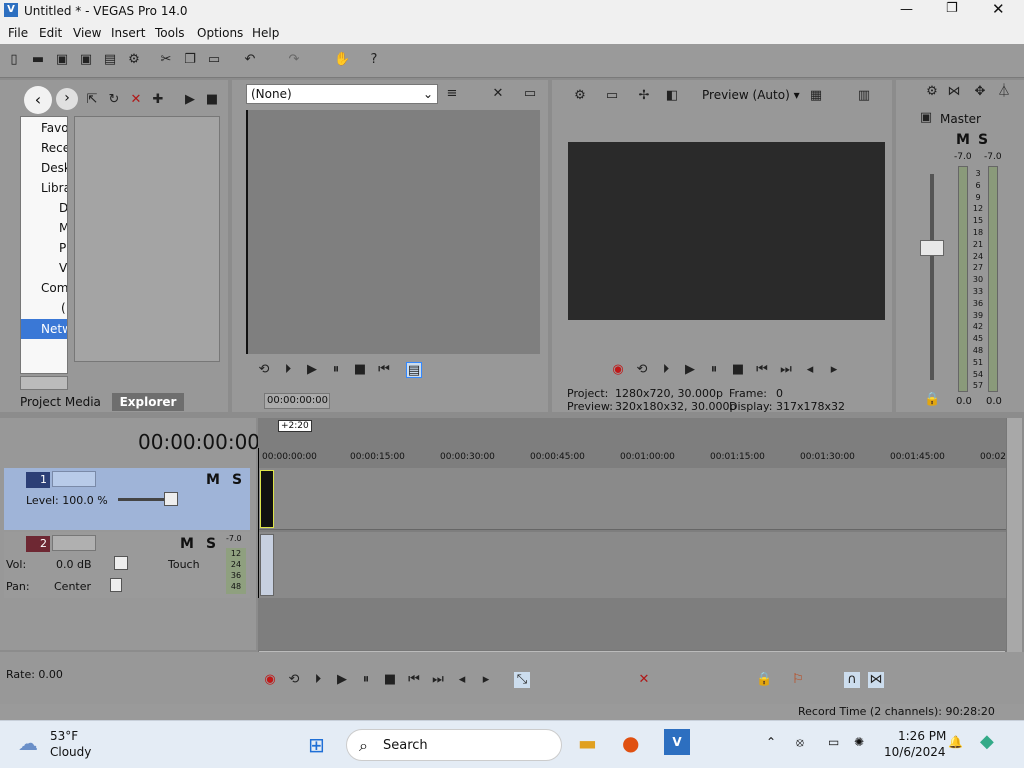  What do you see at coordinates (587, 743) in the screenshot?
I see `file-explorer-icon: ▬` at bounding box center [587, 743].